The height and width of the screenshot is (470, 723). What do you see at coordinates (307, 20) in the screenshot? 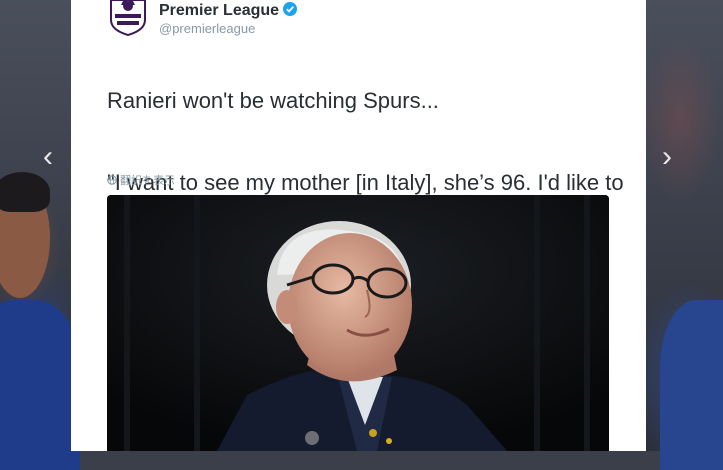
I see `tweet-header: Premier League @premierleague` at bounding box center [307, 20].